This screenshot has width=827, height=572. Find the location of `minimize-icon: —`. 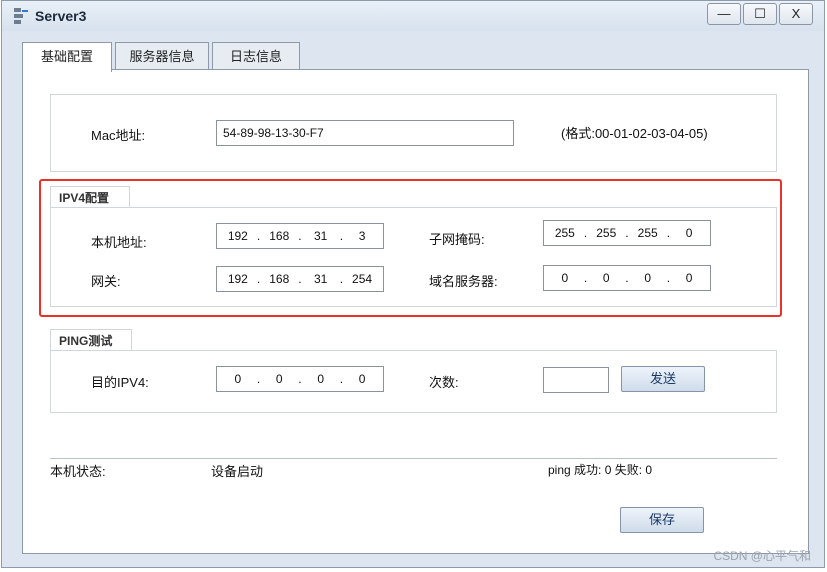

minimize-icon: — is located at coordinates (724, 13).